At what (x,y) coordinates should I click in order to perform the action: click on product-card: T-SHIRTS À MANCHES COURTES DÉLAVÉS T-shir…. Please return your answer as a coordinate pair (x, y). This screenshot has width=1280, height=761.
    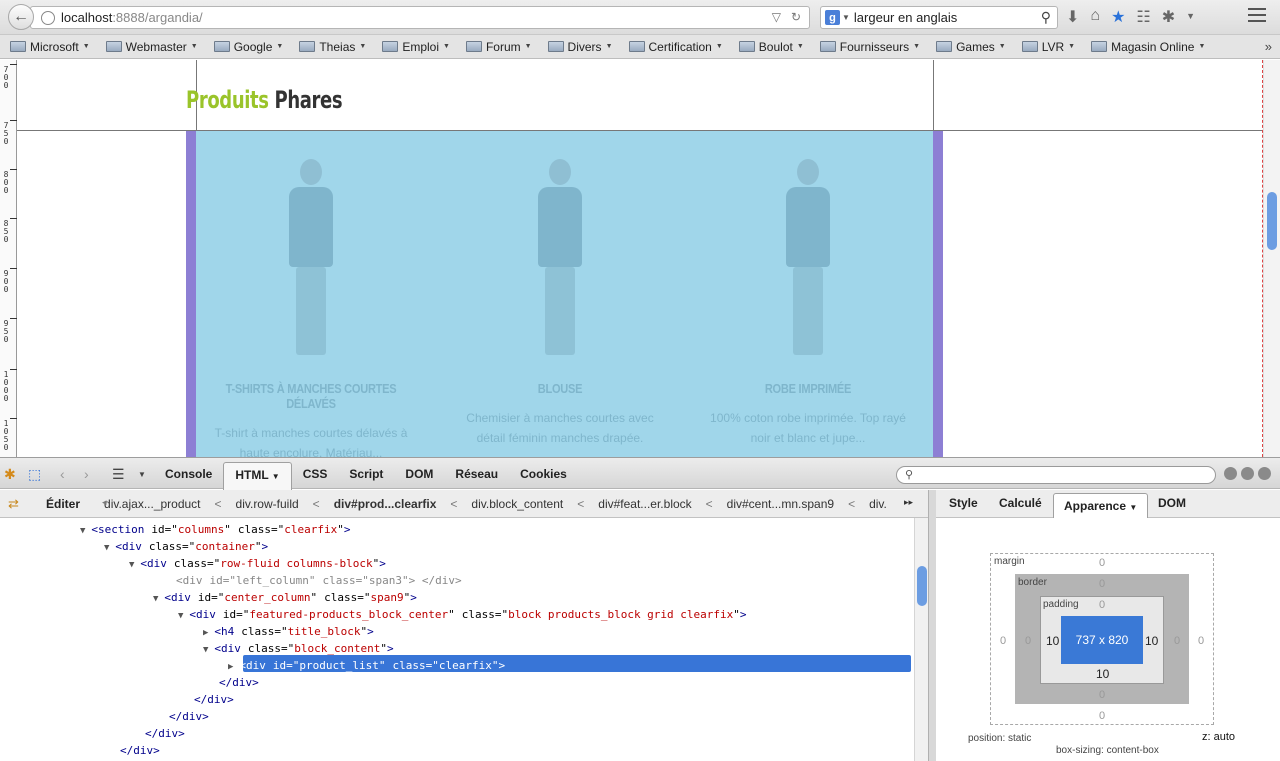
    Looking at the image, I should click on (311, 294).